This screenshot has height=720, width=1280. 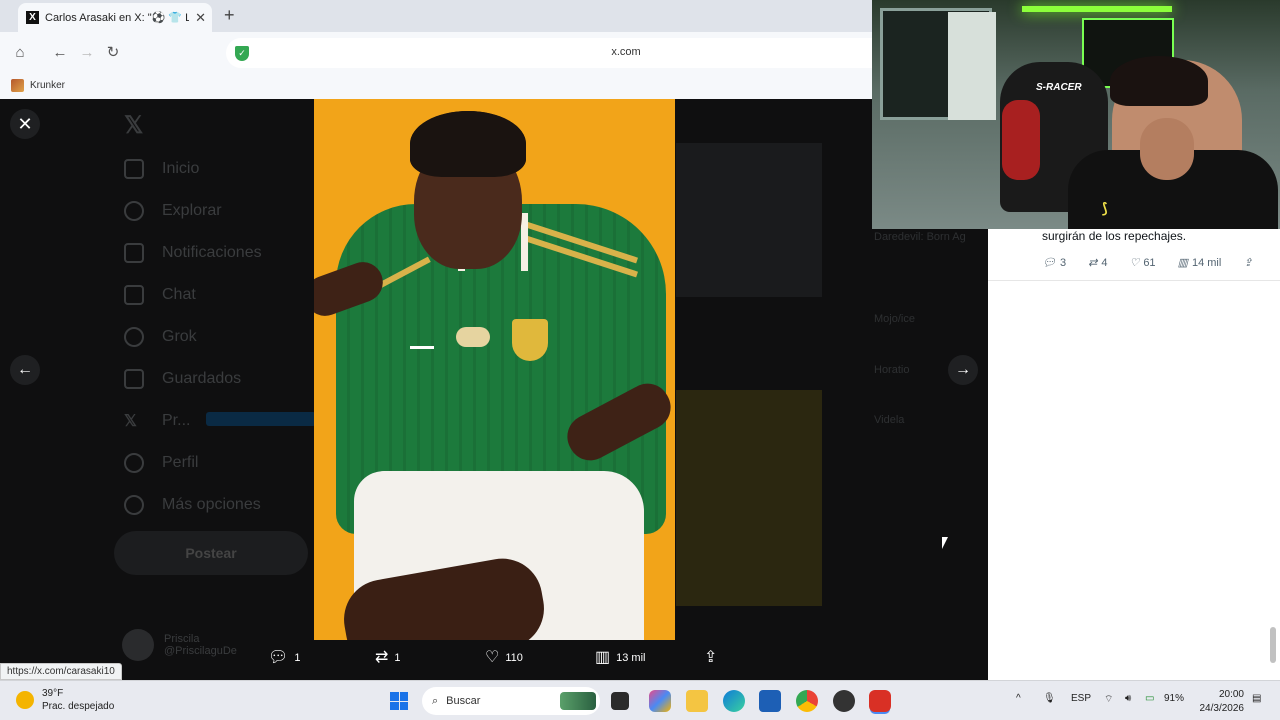 I want to click on adidas-logo-icon, so click(x=422, y=341).